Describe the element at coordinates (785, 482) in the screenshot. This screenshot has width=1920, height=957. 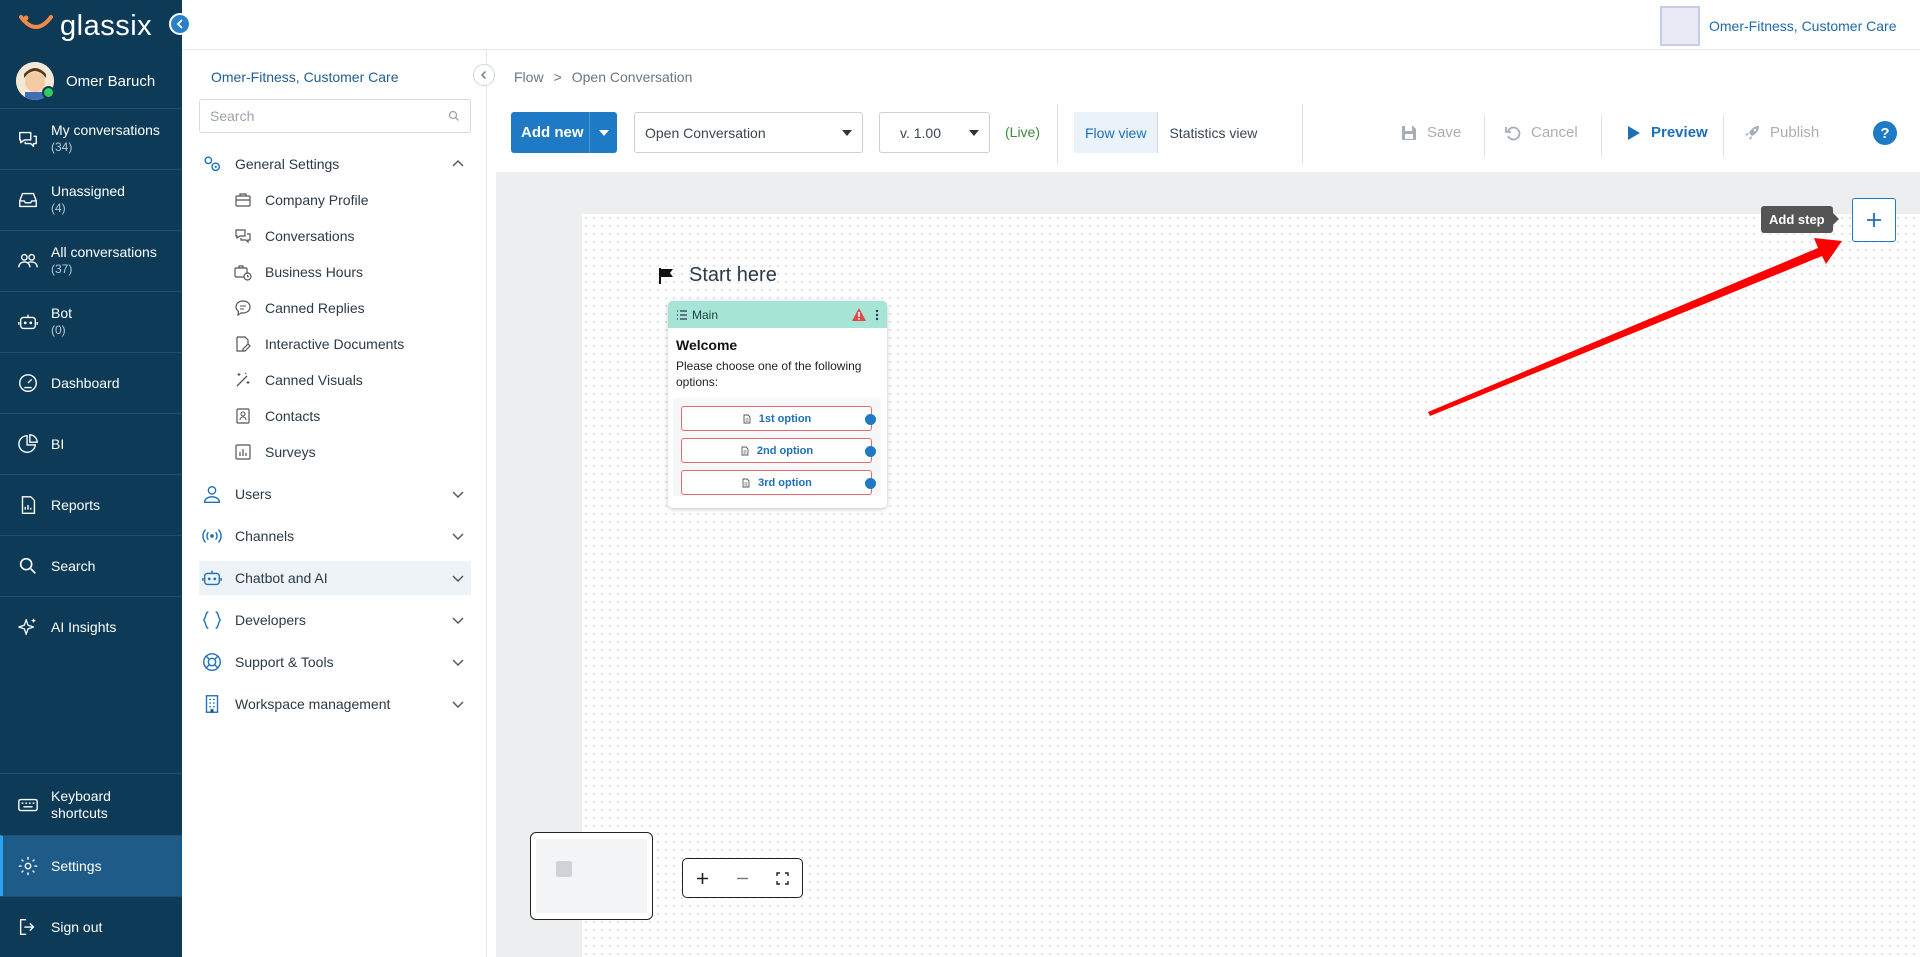
I see `option-label: 3rd option` at that location.